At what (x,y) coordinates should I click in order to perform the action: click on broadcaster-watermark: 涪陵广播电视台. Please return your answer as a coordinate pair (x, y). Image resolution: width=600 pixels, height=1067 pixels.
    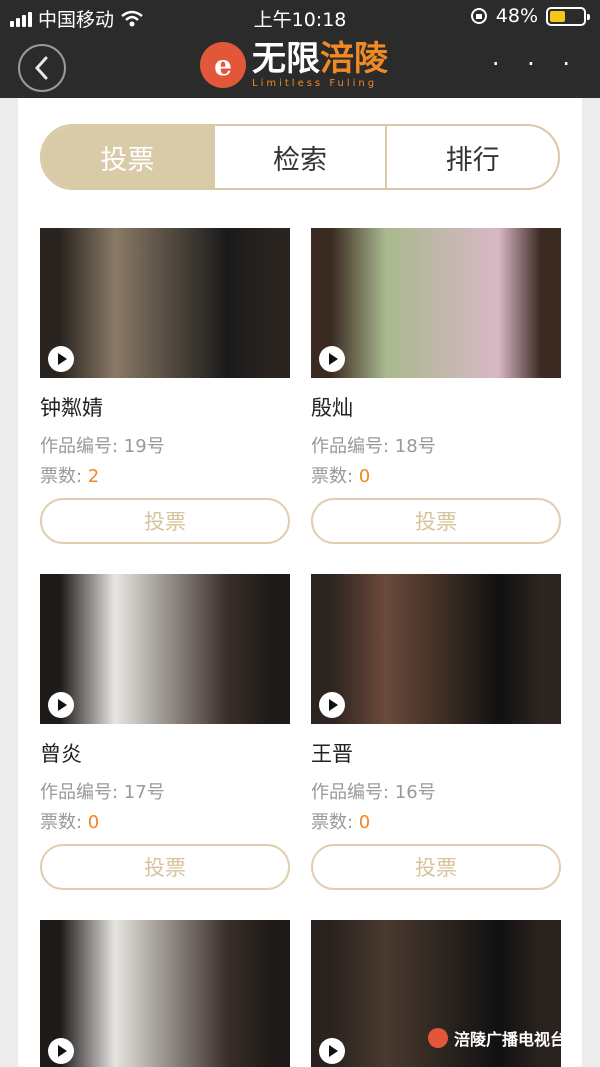
    Looking at the image, I should click on (497, 1038).